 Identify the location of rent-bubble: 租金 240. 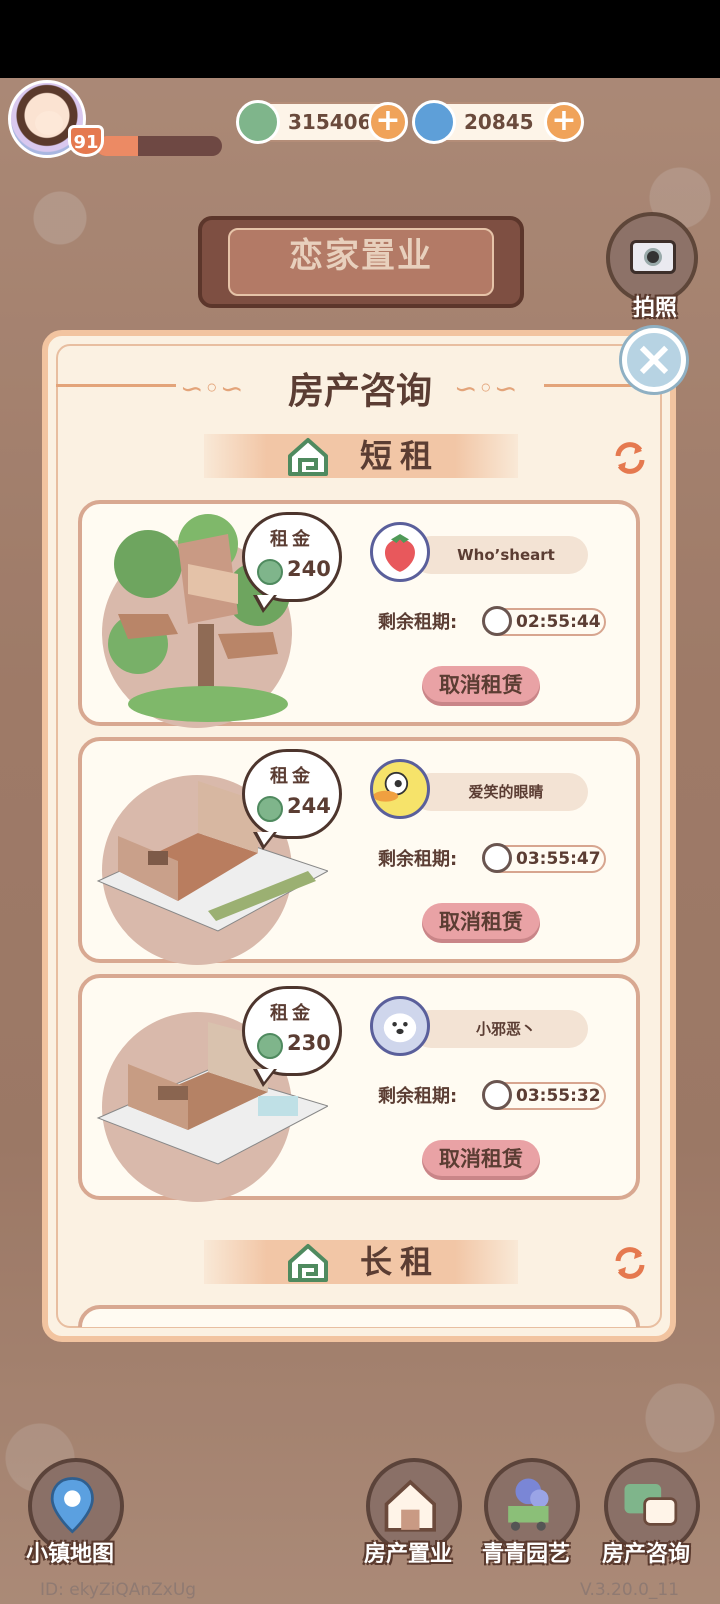
(292, 562).